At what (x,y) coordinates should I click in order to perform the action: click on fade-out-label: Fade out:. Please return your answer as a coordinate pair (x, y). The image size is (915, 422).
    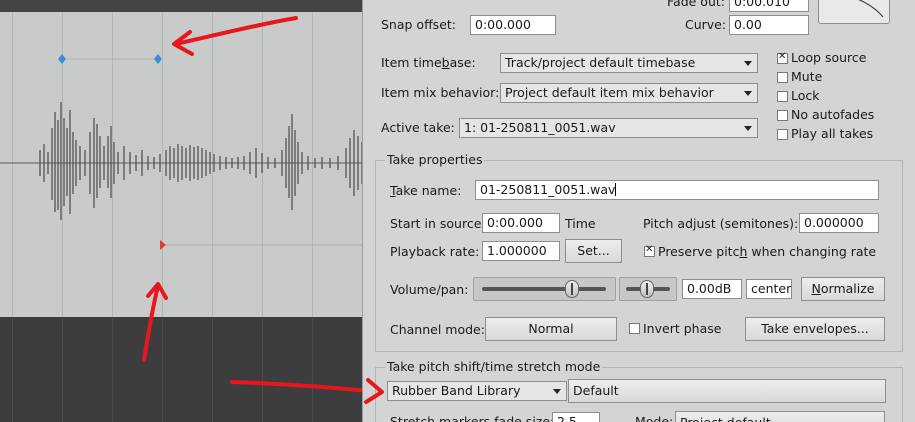
    Looking at the image, I should click on (696, 4).